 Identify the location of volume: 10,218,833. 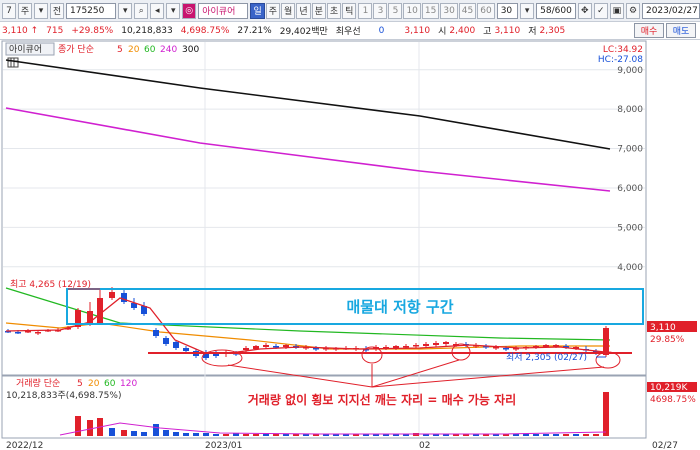
(147, 30).